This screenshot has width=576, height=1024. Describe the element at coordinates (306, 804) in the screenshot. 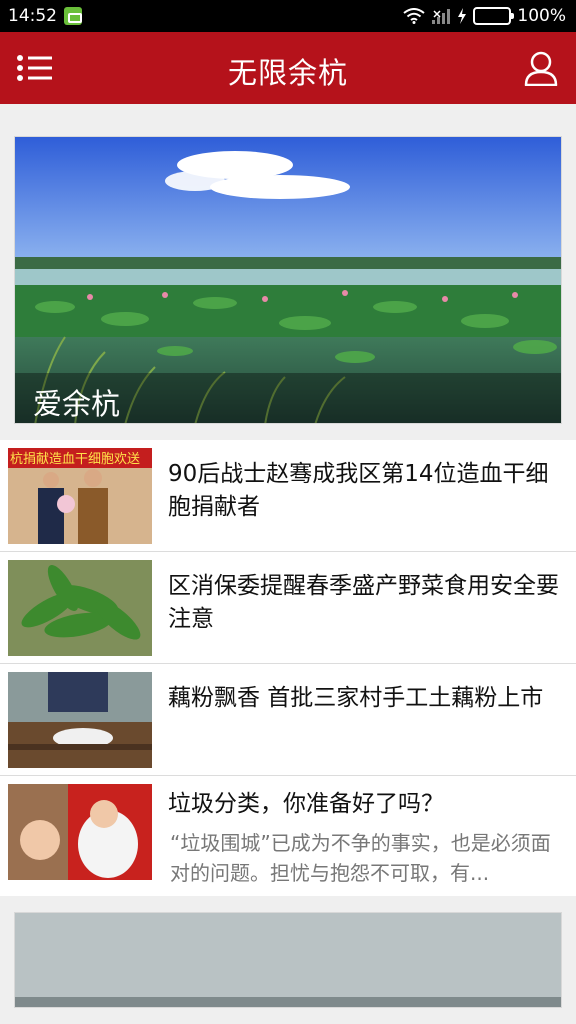

I see `news-title: 垃圾分类，你准备好了吗？` at that location.